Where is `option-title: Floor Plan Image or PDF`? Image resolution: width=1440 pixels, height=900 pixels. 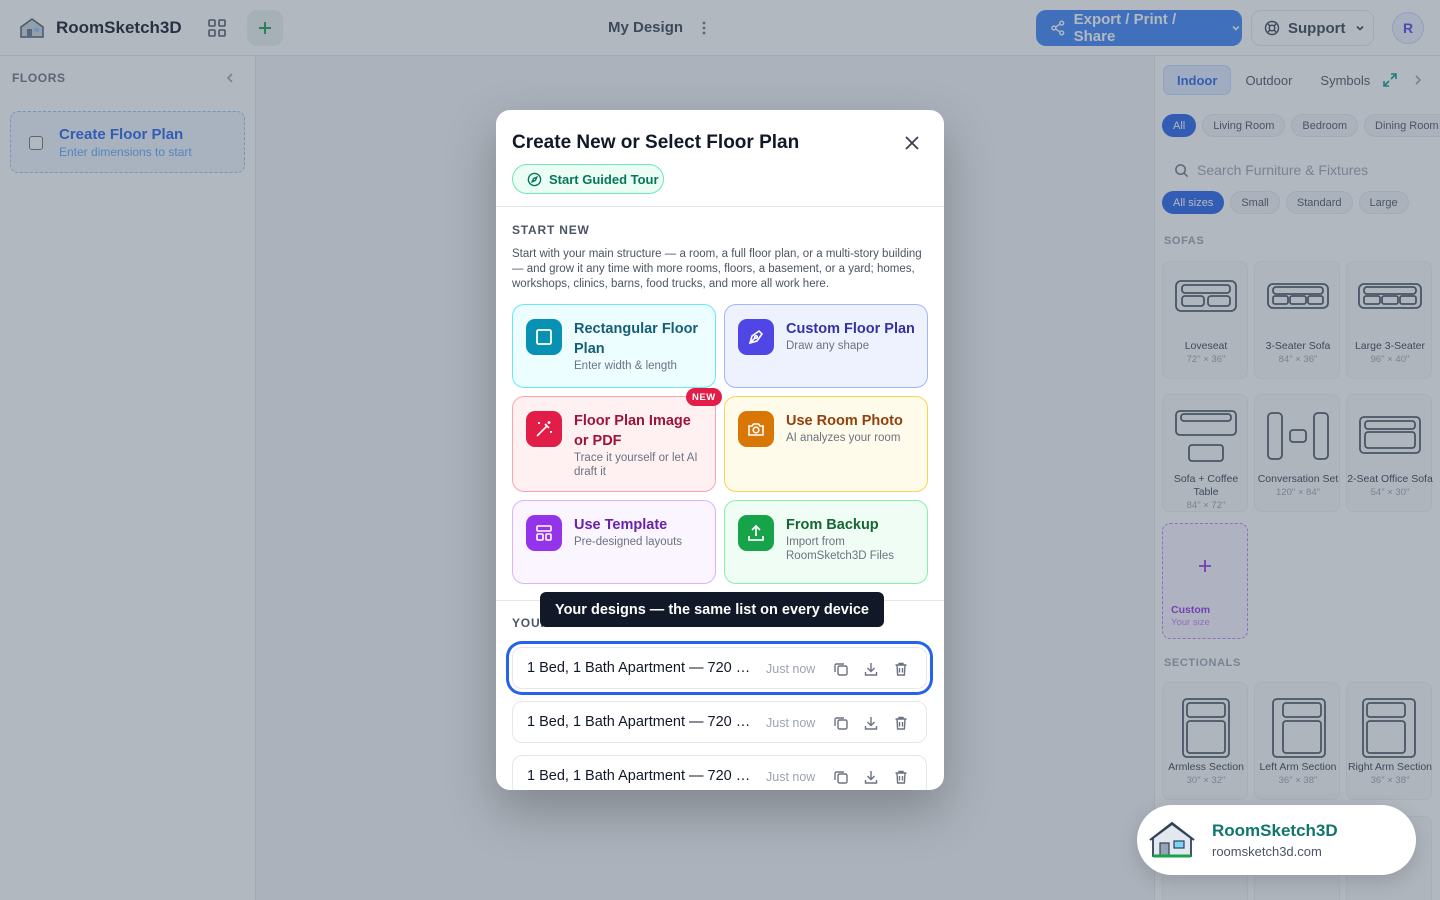
option-title: Floor Plan Image or PDF is located at coordinates (632, 431).